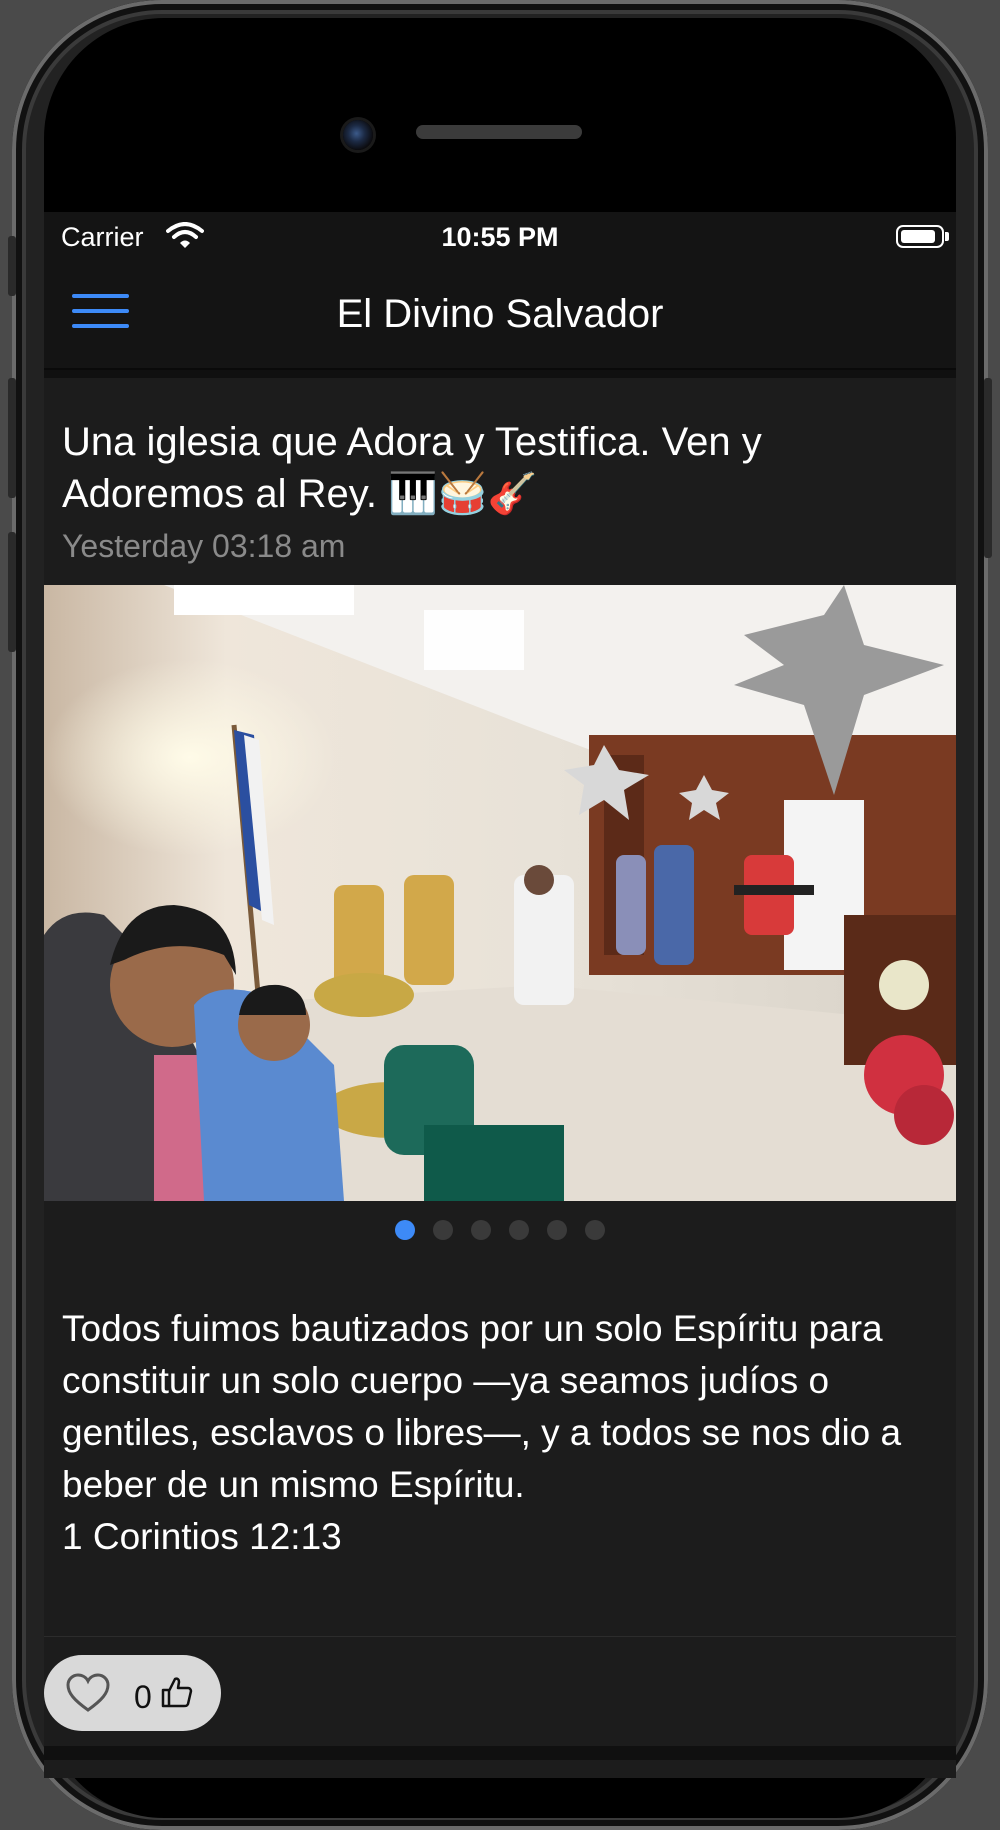 The image size is (1000, 1830). Describe the element at coordinates (204, 546) in the screenshot. I see `post-timestamp: Yesterday 03:18 am` at that location.